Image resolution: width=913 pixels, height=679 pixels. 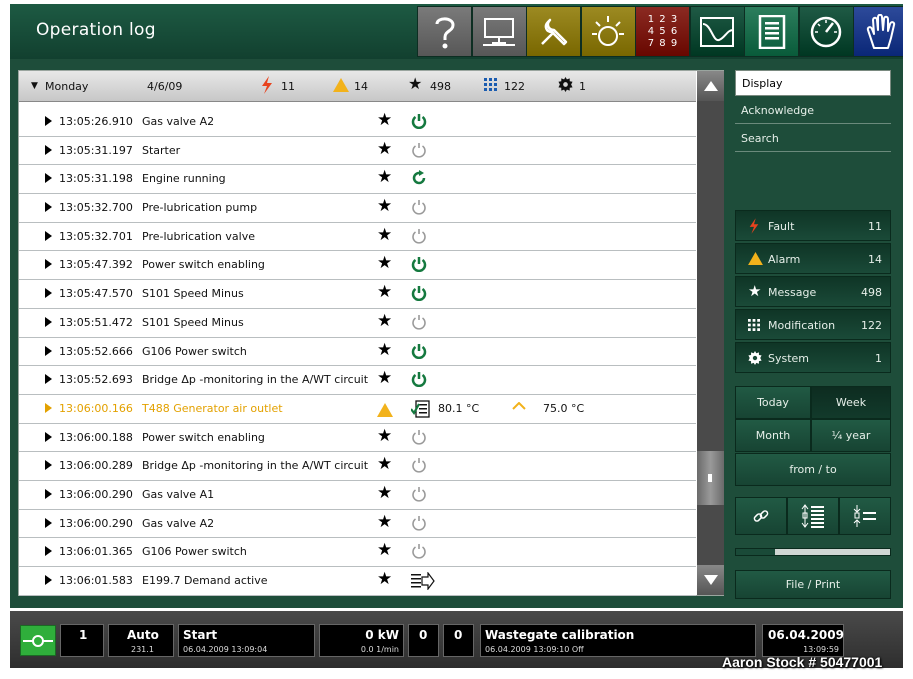 I want to click on log-row: 13:05:32.701 Pre-lubrication valve ★, so click(x=357, y=237).